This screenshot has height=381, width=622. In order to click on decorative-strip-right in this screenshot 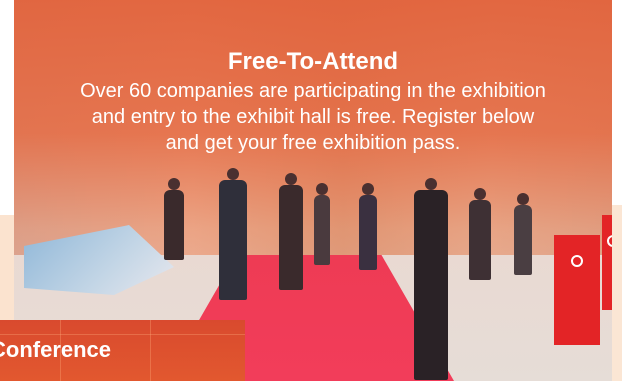, I will do `click(617, 293)`.